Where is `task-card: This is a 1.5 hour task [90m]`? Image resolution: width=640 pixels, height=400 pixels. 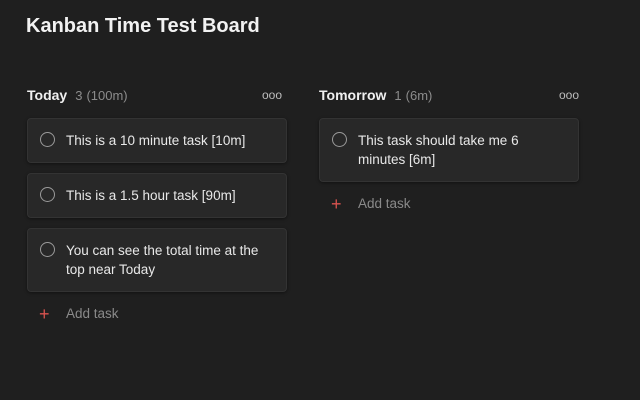
task-card: This is a 1.5 hour task [90m] is located at coordinates (157, 195).